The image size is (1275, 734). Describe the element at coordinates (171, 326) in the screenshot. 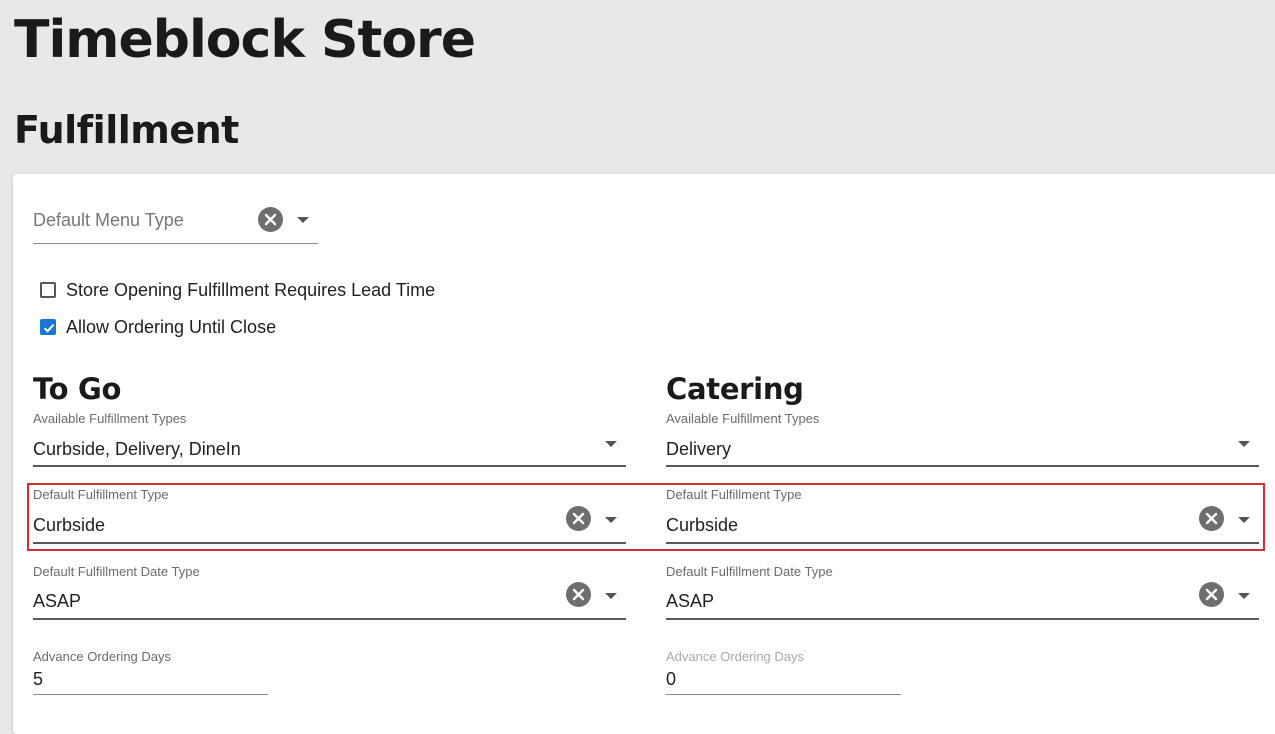

I see `allow-ordering-checkbox-label: Allow Ordering Until Close` at that location.